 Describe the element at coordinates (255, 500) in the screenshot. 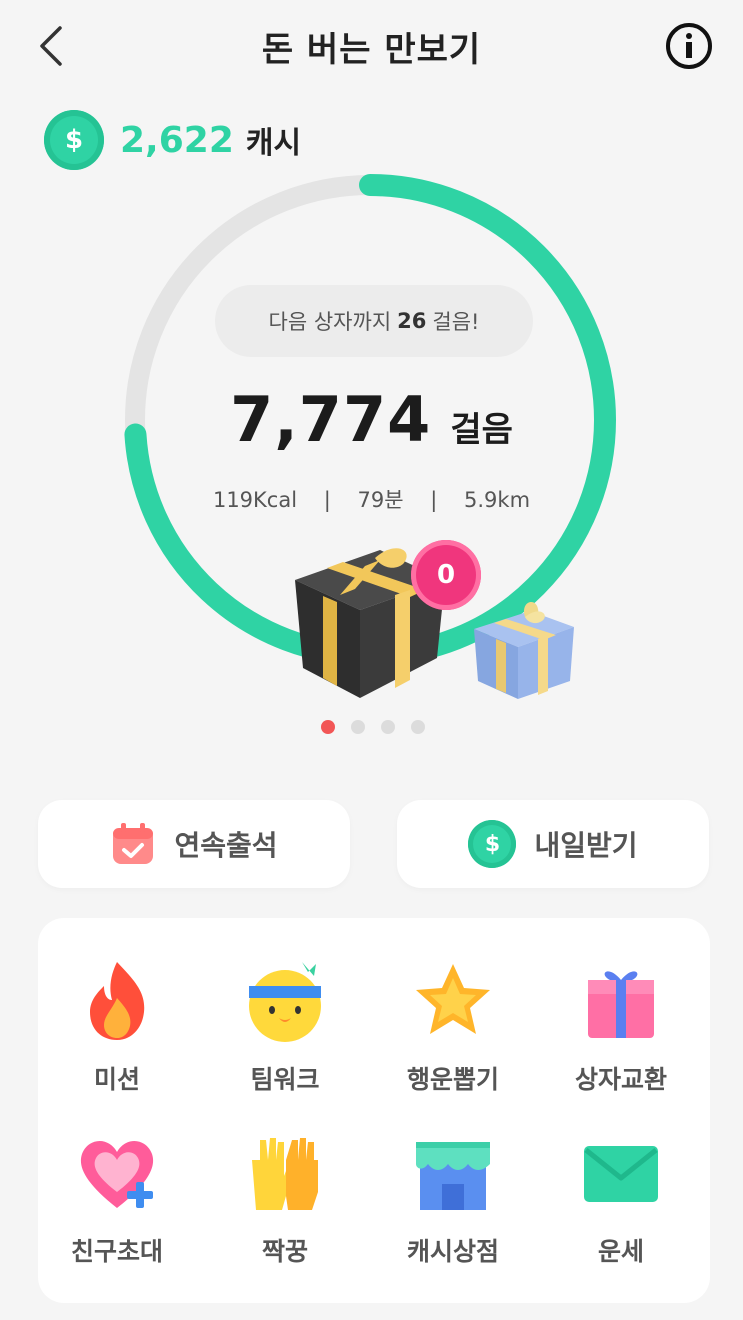

I see `kcal-value: 119Kcal` at that location.